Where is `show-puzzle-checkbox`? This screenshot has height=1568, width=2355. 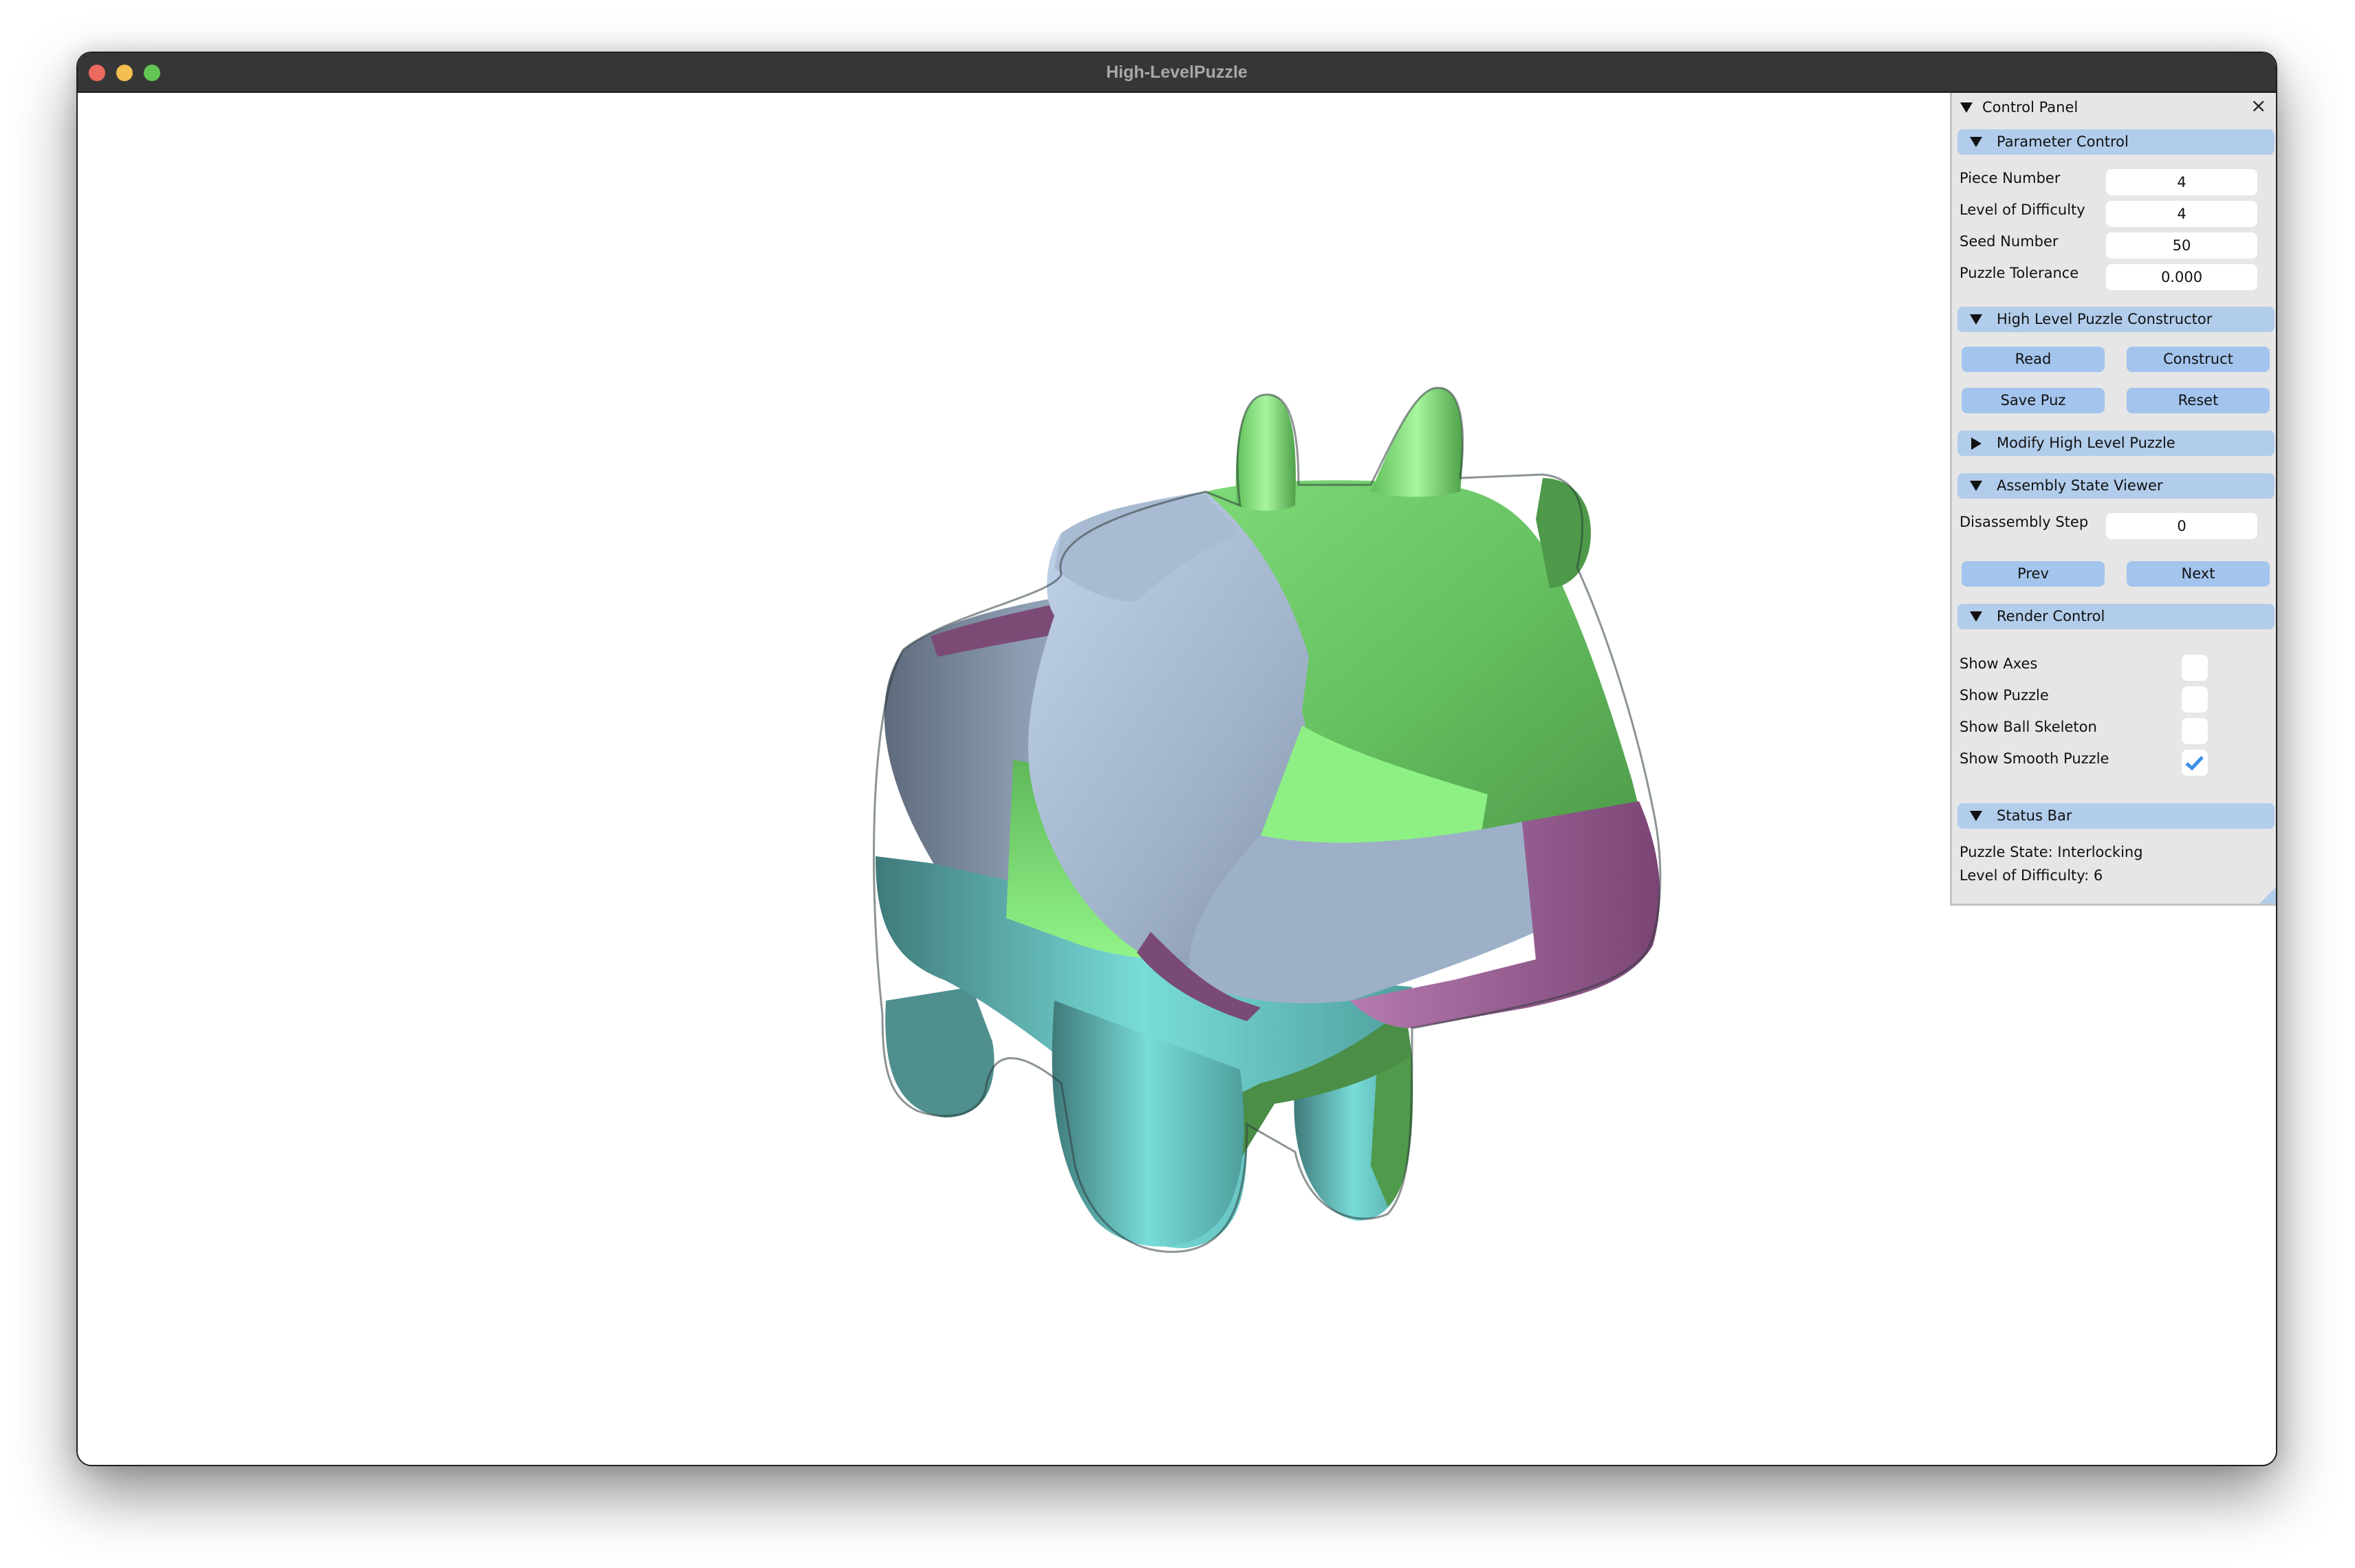
show-puzzle-checkbox is located at coordinates (2195, 699).